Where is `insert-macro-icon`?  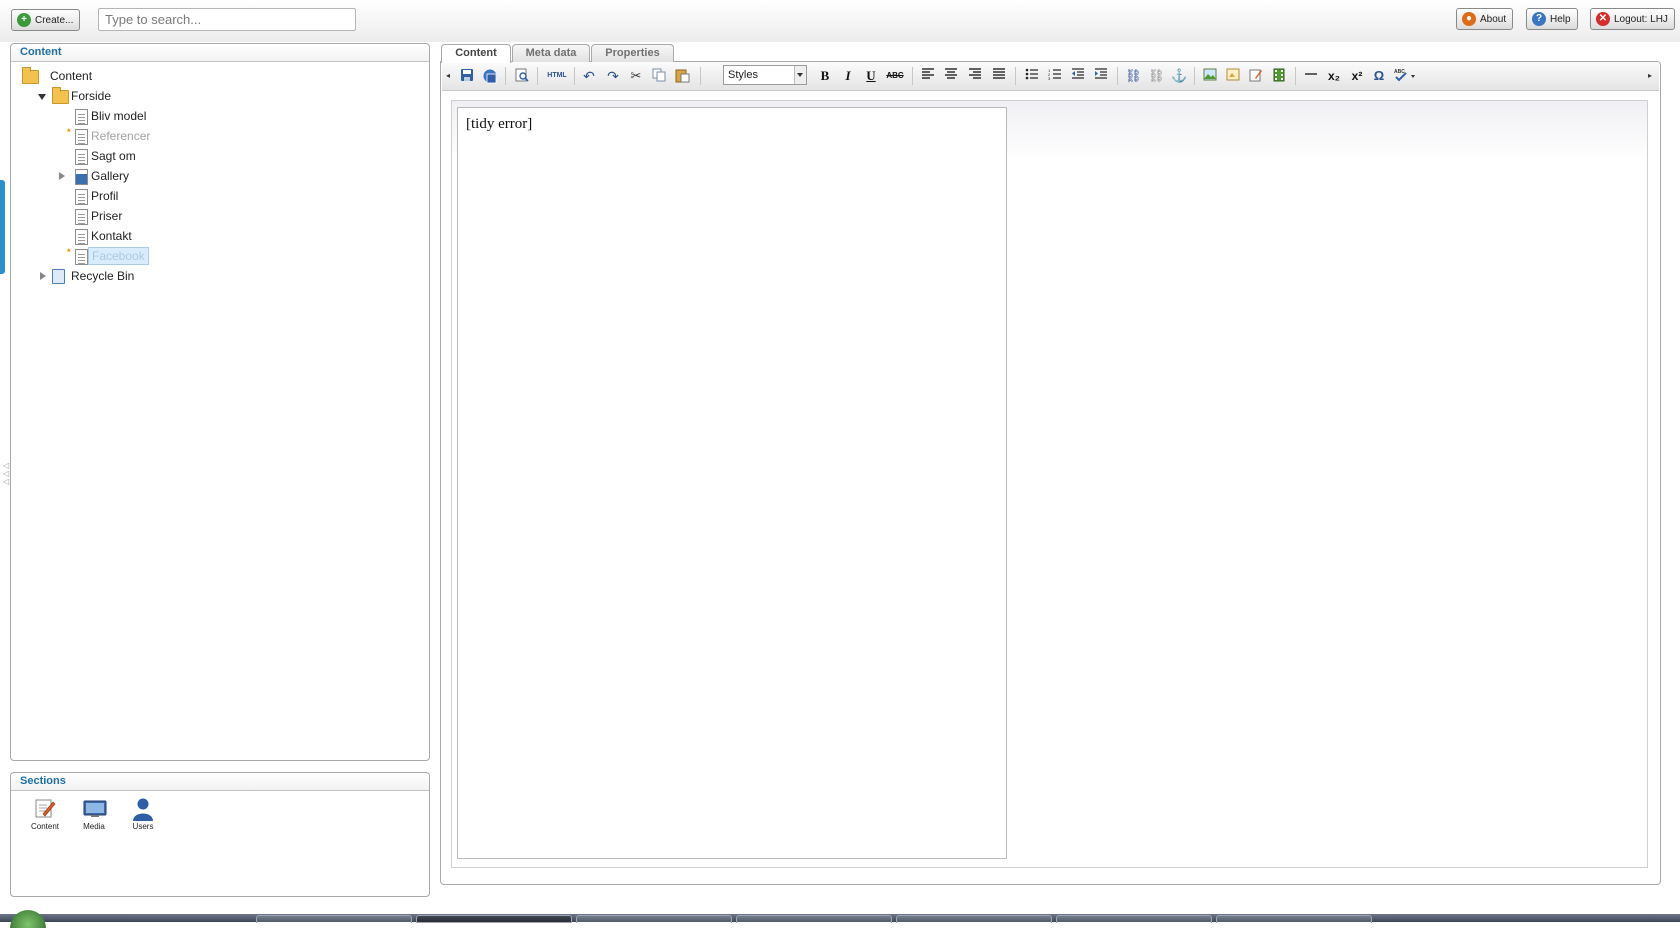
insert-macro-icon is located at coordinates (1279, 76).